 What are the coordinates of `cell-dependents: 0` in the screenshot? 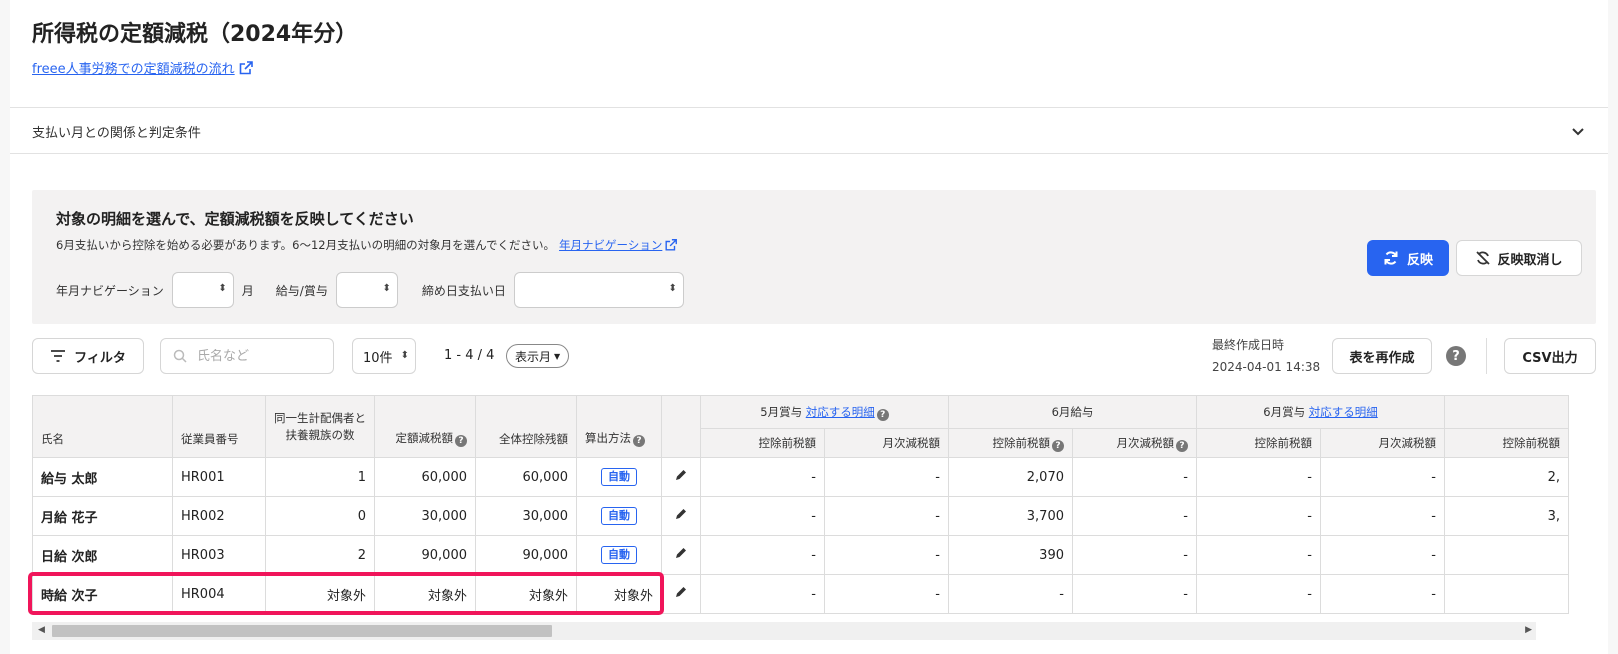 It's located at (320, 516).